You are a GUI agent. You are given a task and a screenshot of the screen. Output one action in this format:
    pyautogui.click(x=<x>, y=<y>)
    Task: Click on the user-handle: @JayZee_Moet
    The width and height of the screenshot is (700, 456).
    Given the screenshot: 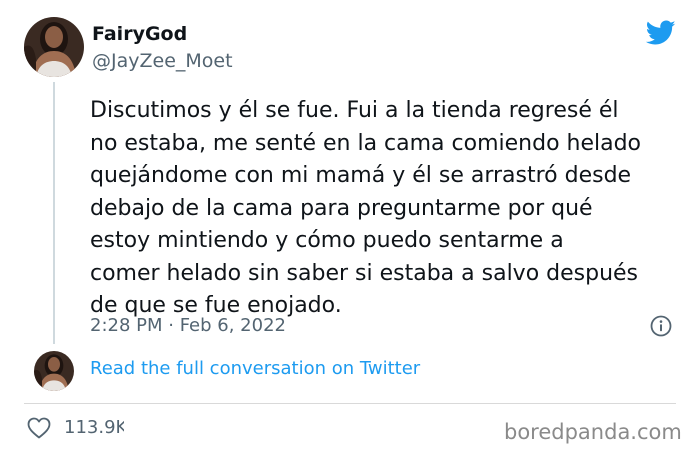 What is the action you would take?
    pyautogui.click(x=162, y=61)
    